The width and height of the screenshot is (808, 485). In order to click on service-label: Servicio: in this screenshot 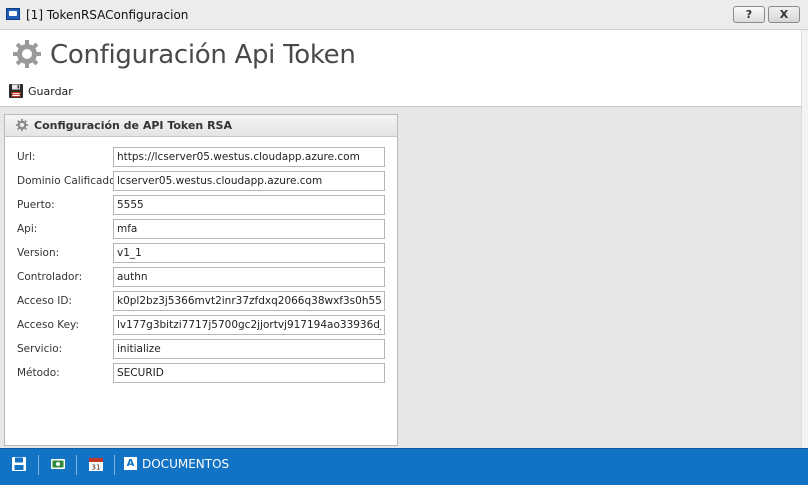, I will do `click(40, 349)`.